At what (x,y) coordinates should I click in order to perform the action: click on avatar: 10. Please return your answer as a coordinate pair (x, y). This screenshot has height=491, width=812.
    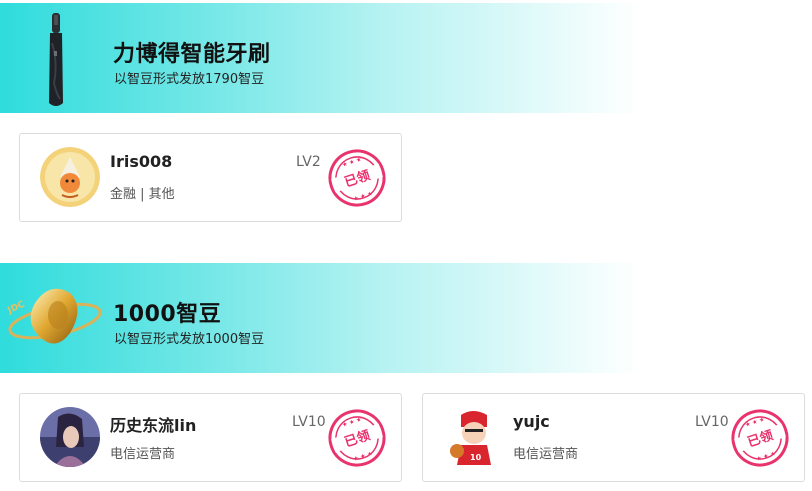
    Looking at the image, I should click on (473, 437).